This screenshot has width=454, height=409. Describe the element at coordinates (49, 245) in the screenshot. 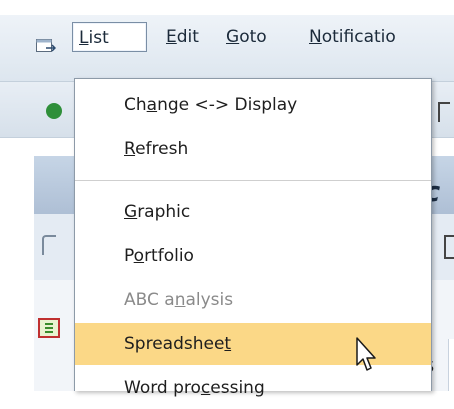

I see `refresh-icon` at that location.